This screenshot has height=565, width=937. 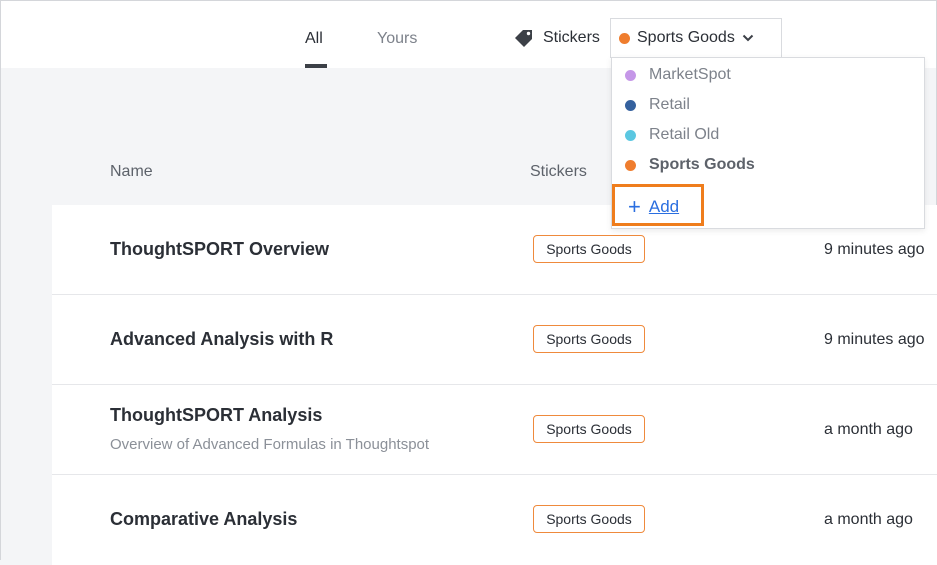 What do you see at coordinates (316, 66) in the screenshot?
I see `active-tab-indicator` at bounding box center [316, 66].